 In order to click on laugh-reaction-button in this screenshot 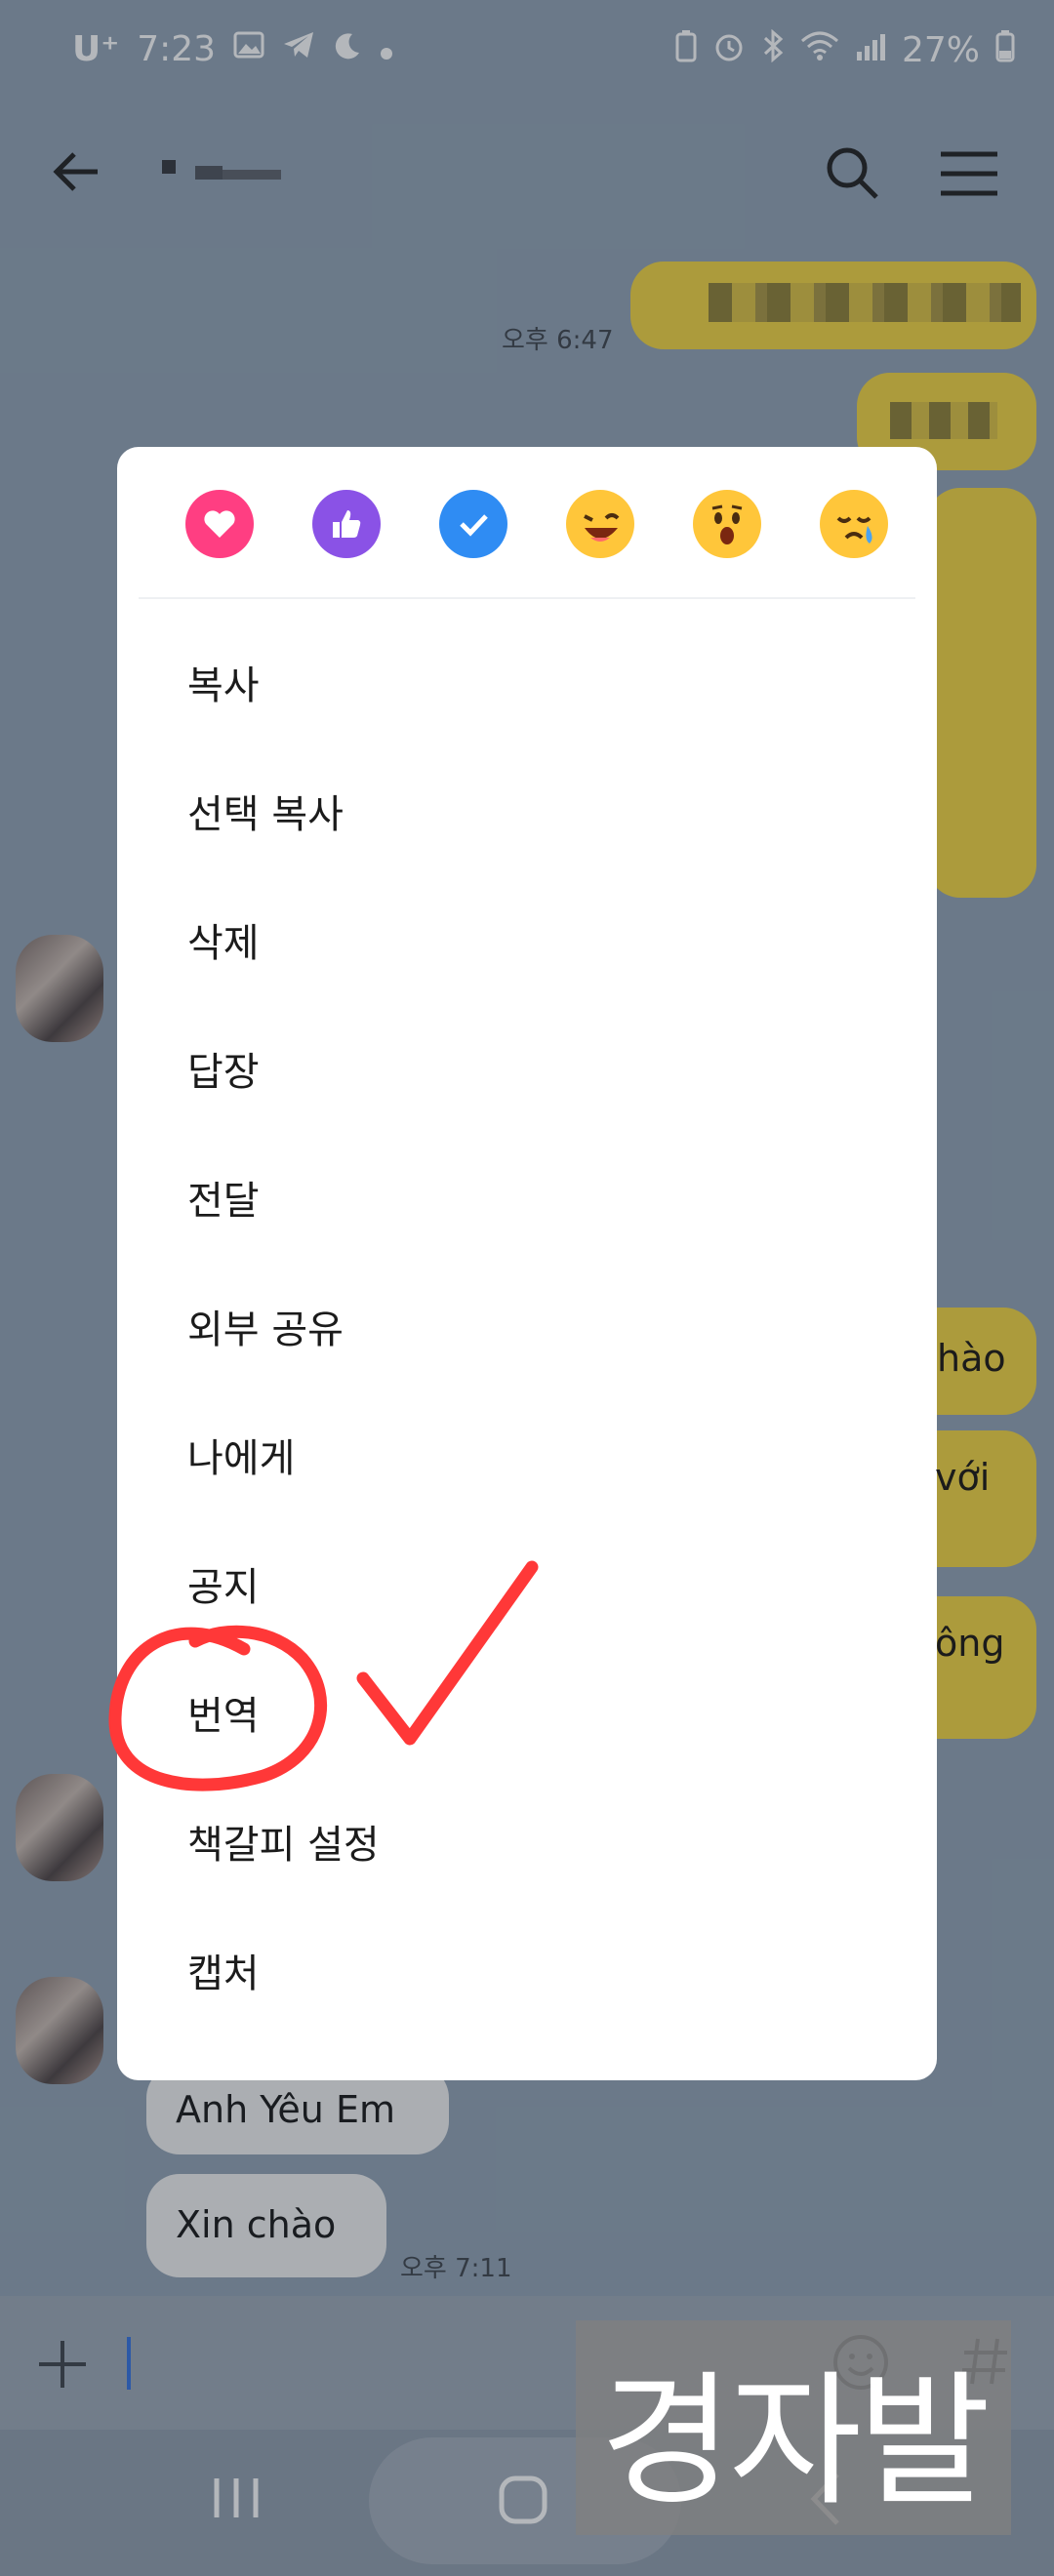, I will do `click(600, 524)`.